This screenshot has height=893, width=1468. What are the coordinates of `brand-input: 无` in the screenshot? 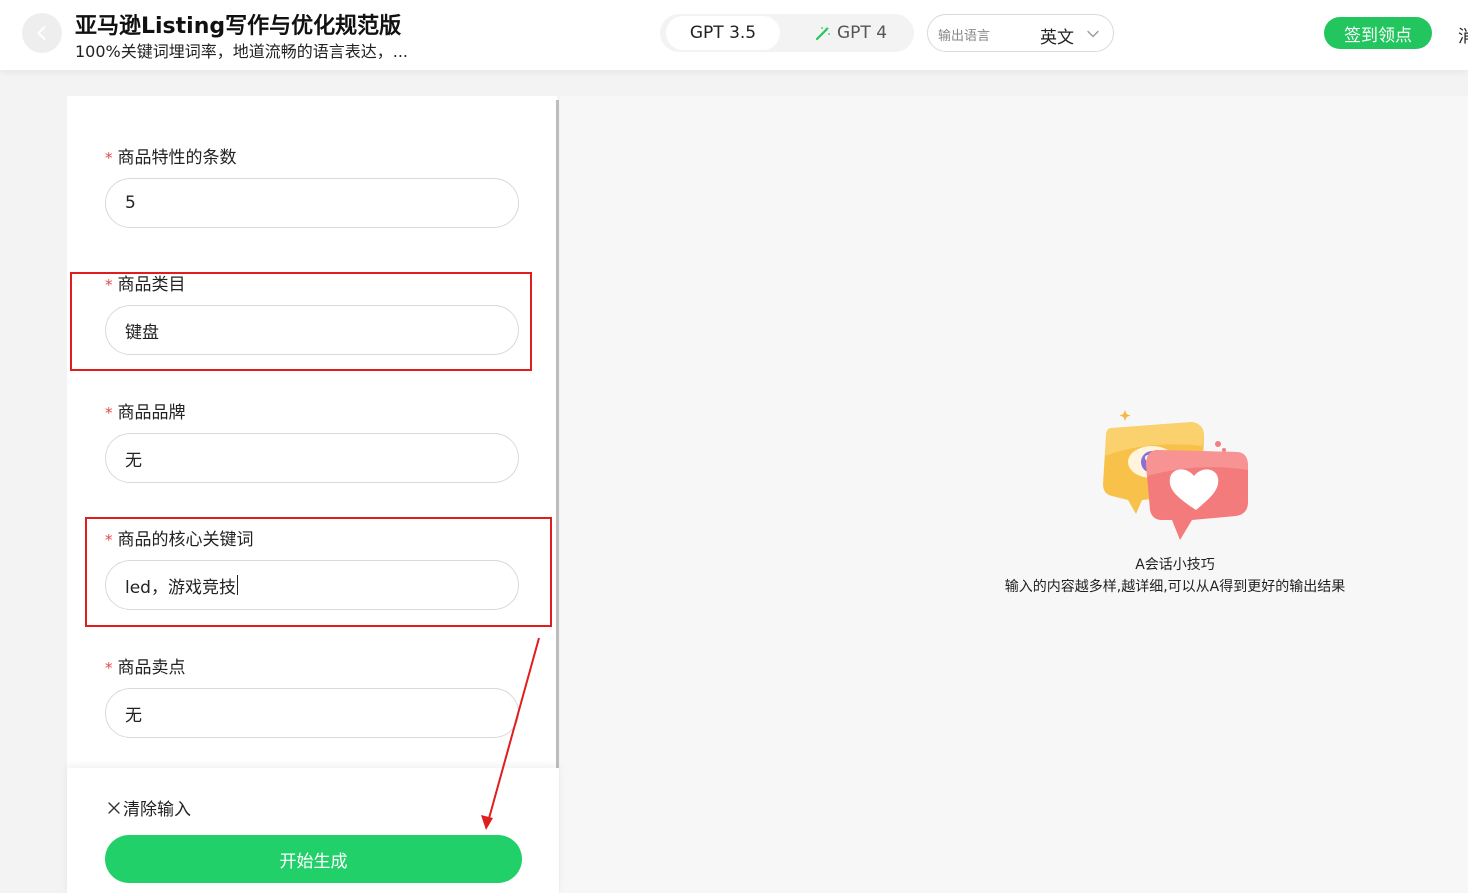 It's located at (312, 458).